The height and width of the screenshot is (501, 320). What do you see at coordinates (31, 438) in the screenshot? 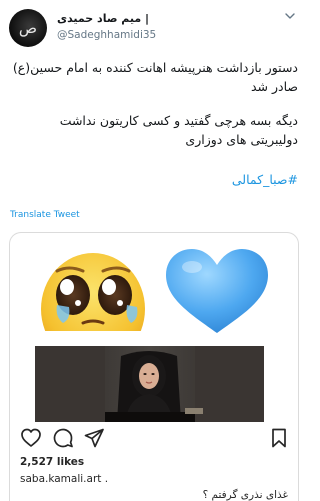
I see `heart-icon` at bounding box center [31, 438].